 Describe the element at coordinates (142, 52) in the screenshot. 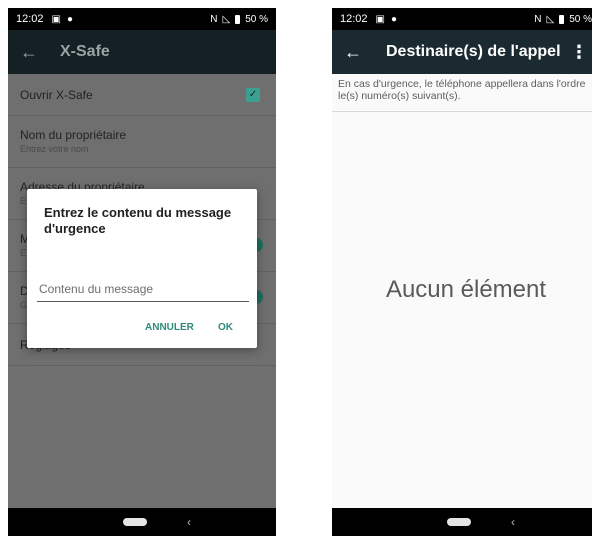

I see `app-bar: ← X-Safe` at that location.